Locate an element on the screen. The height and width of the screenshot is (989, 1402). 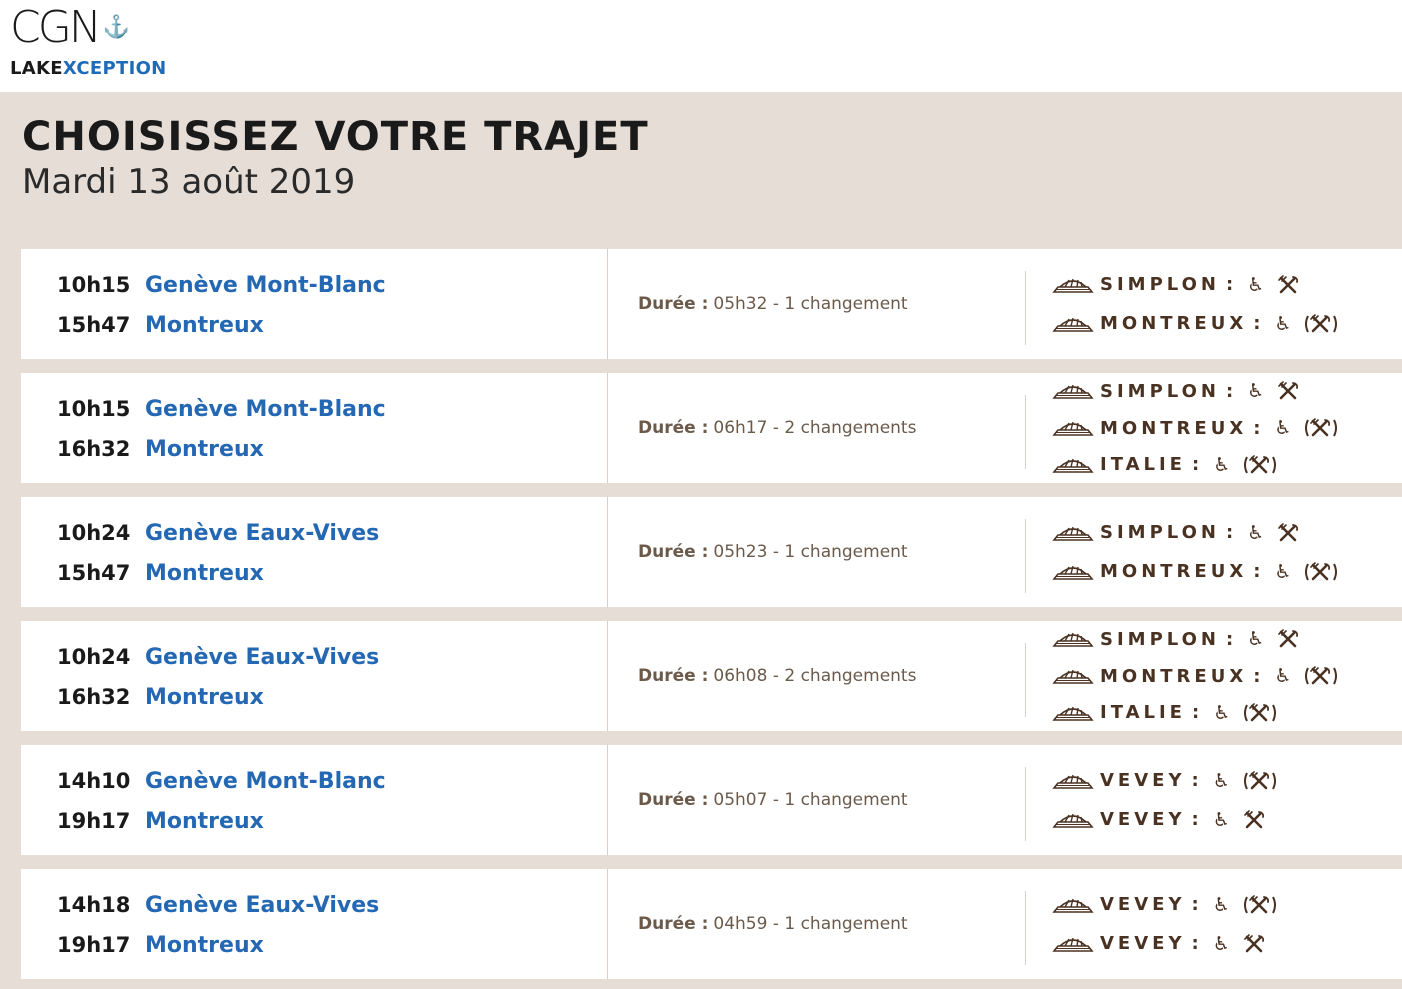
departure-time: 14h18 is located at coordinates (94, 905).